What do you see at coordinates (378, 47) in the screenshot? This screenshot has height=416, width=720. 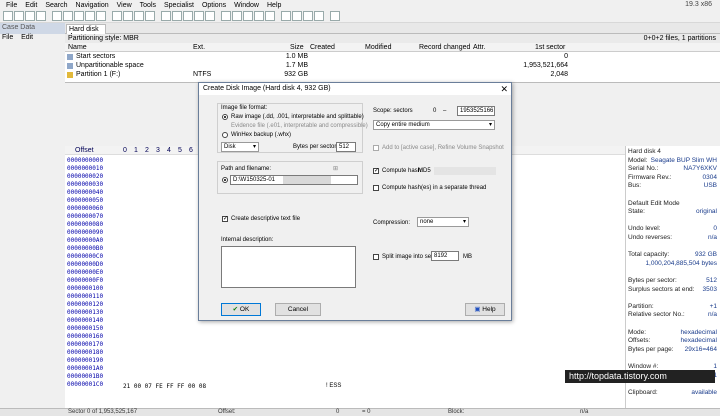 I see `col-modified: Modified` at bounding box center [378, 47].